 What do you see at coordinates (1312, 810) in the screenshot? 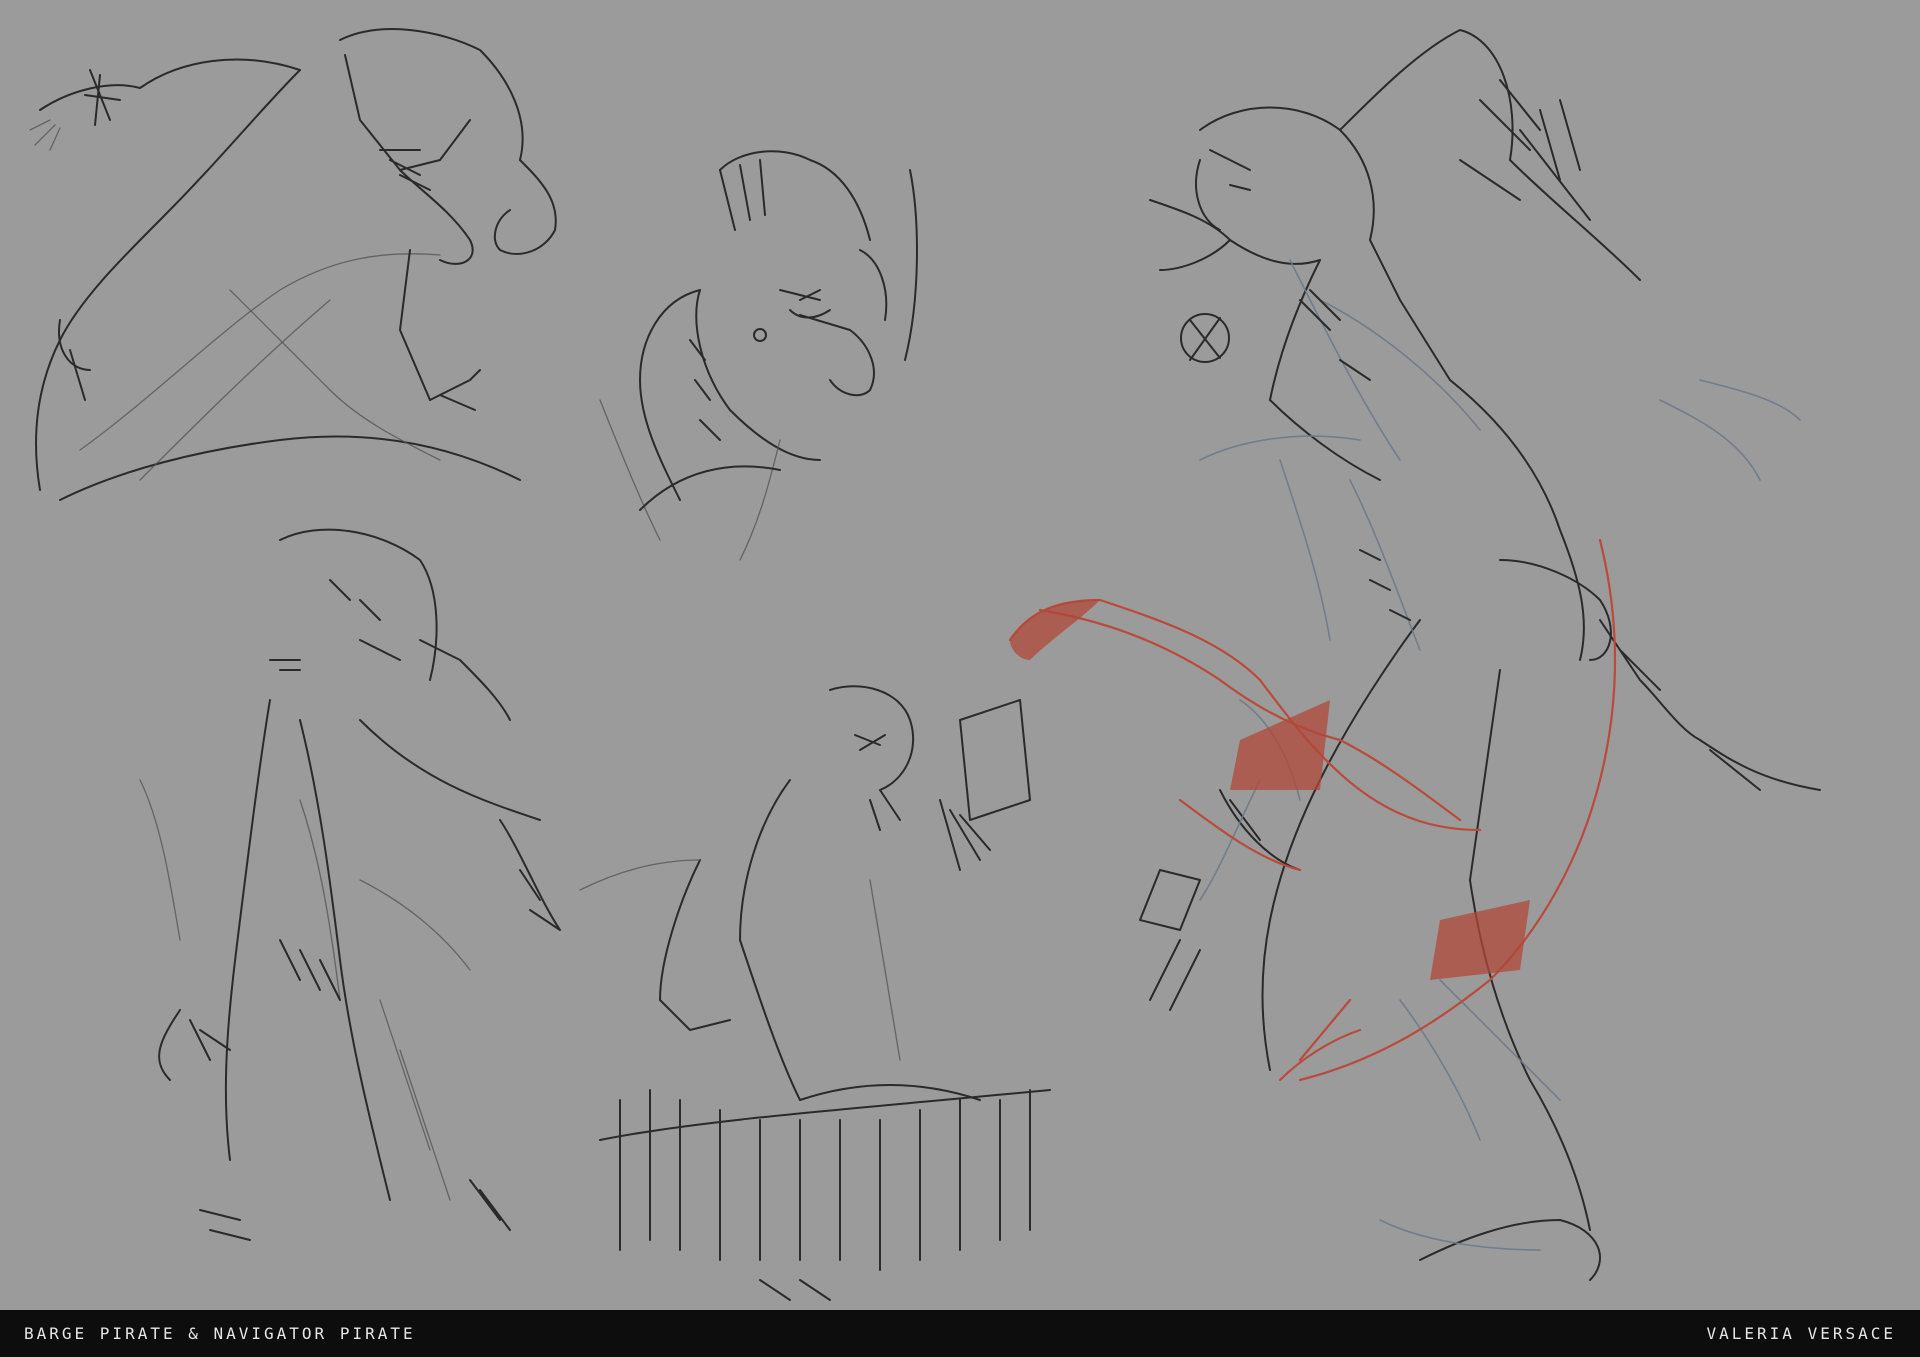
I see `sketch-red-cape` at bounding box center [1312, 810].